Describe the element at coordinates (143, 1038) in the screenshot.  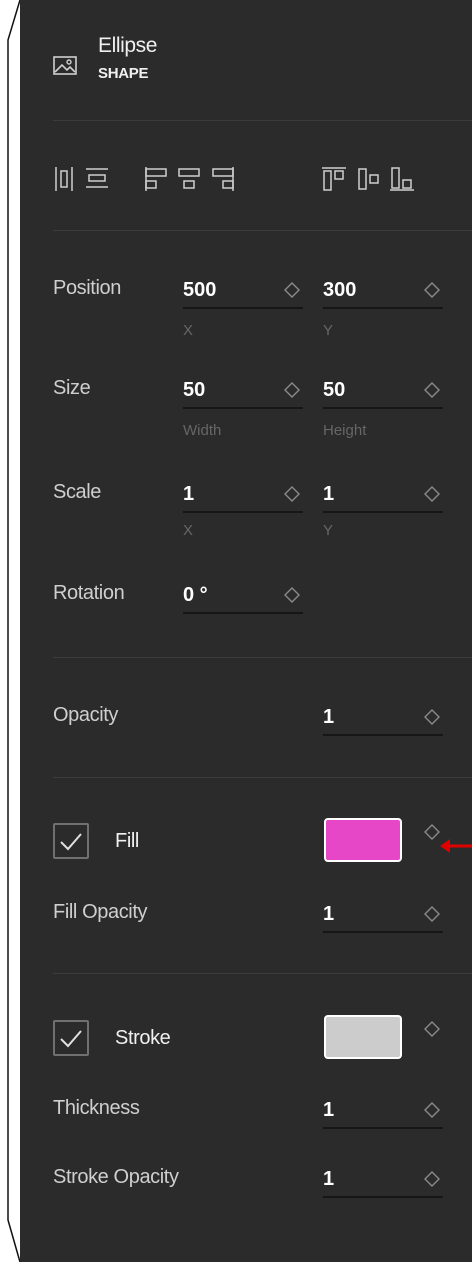
I see `stroke-label: Stroke` at that location.